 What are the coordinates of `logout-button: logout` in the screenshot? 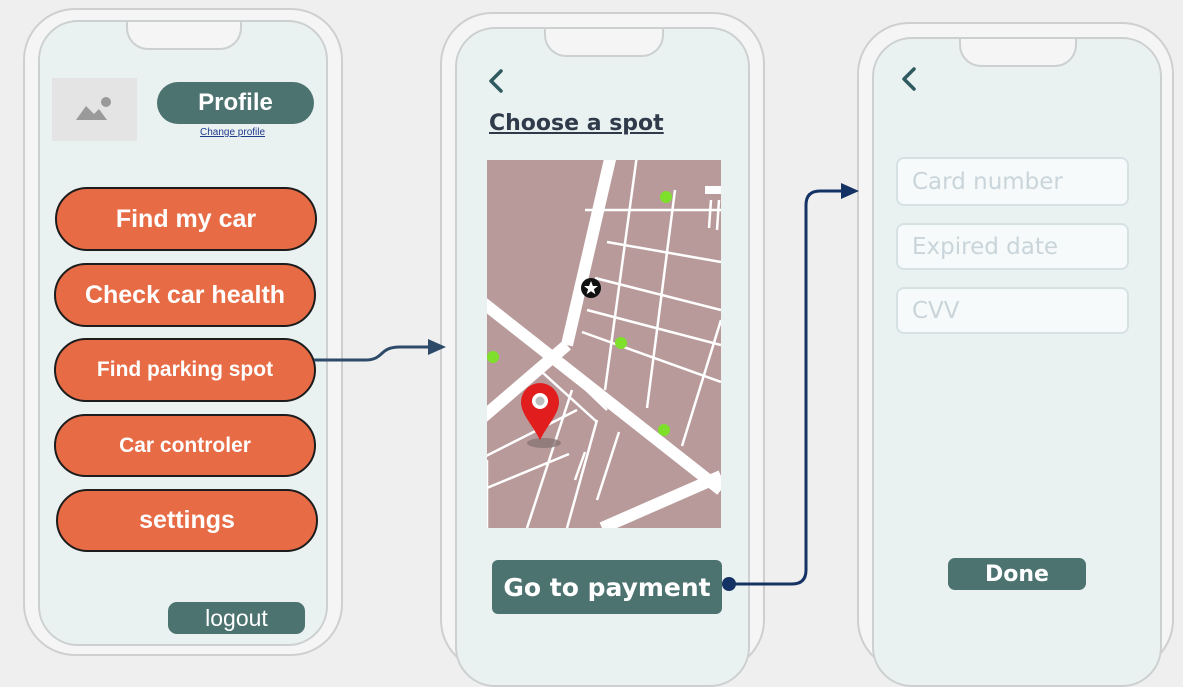 It's located at (236, 618).